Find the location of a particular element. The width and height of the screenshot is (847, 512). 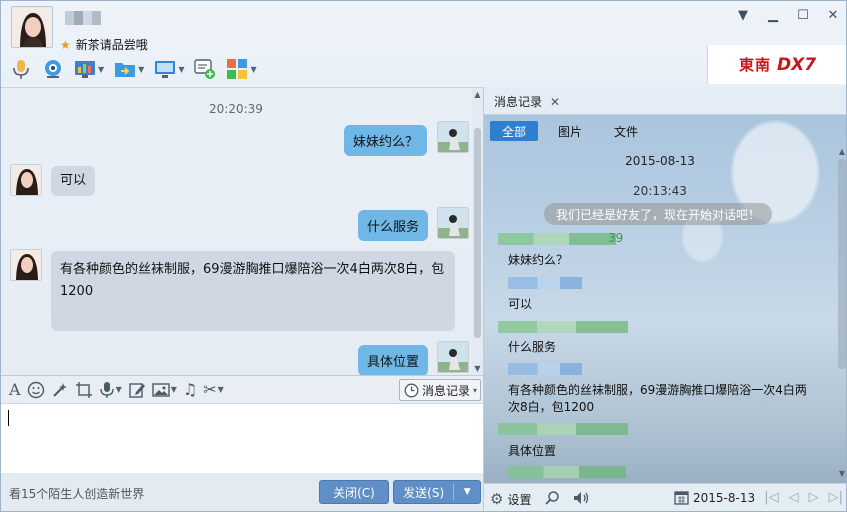

last-page-icon: ▷| is located at coordinates (836, 497).